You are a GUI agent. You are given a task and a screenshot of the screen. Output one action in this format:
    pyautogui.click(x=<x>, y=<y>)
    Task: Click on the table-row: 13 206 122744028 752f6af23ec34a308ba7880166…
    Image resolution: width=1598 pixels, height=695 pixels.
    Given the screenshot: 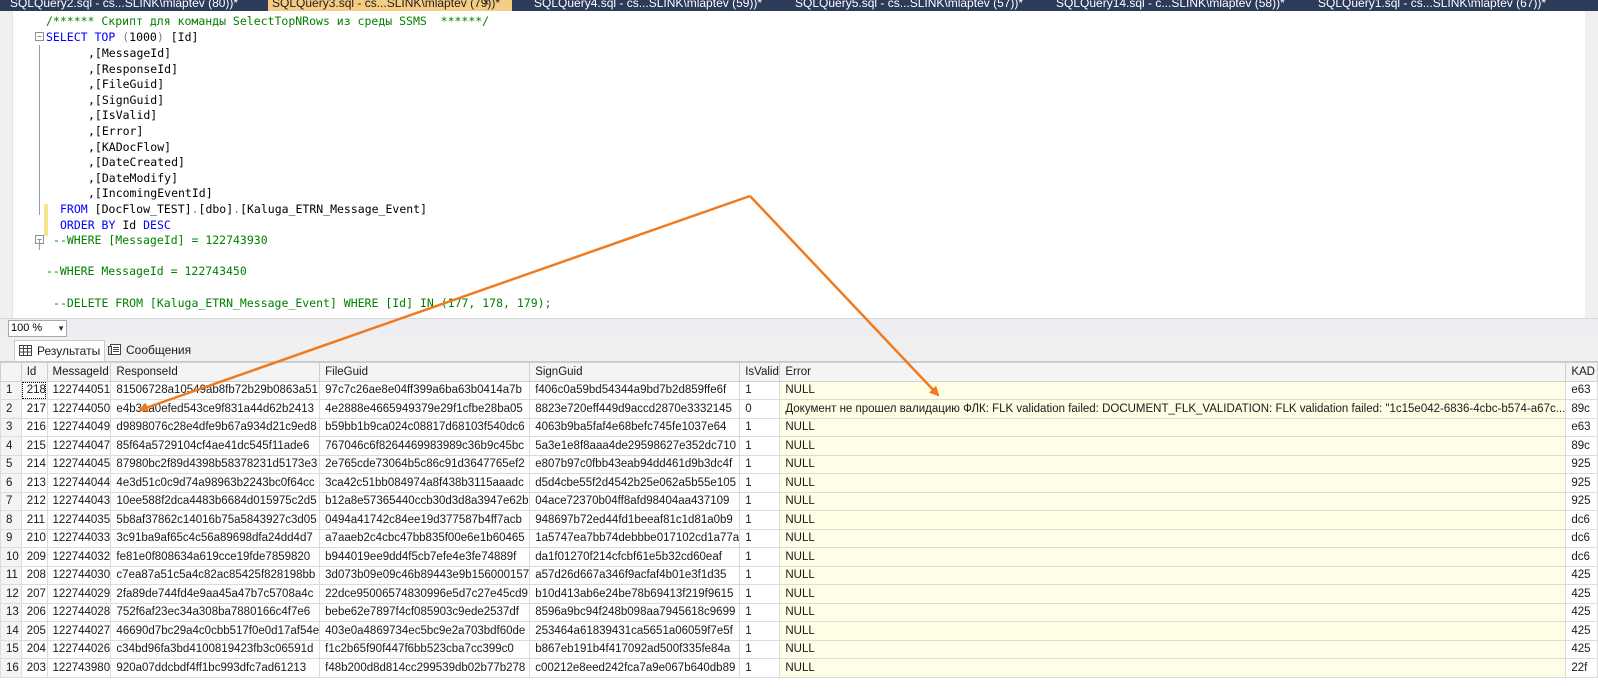 What is the action you would take?
    pyautogui.click(x=799, y=612)
    